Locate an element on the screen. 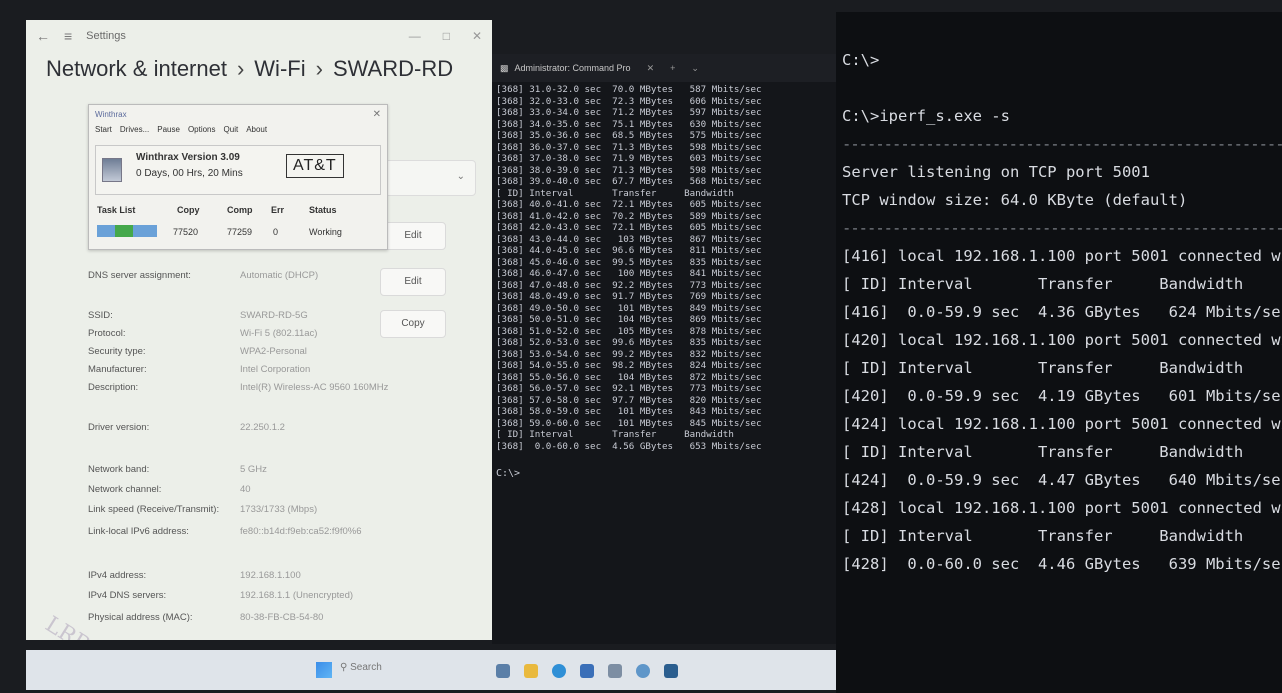 Image resolution: width=1282 pixels, height=693 pixels. breadcrumb: Network & internet › Wi-Fi › SWARD-RD is located at coordinates (259, 69).